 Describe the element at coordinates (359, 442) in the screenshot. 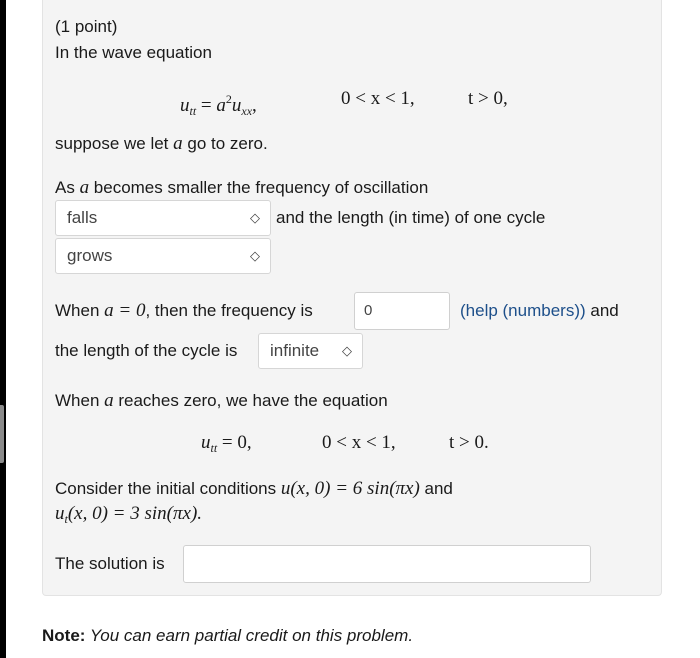

I see `reduced-domain: 0 < x < 1,` at that location.